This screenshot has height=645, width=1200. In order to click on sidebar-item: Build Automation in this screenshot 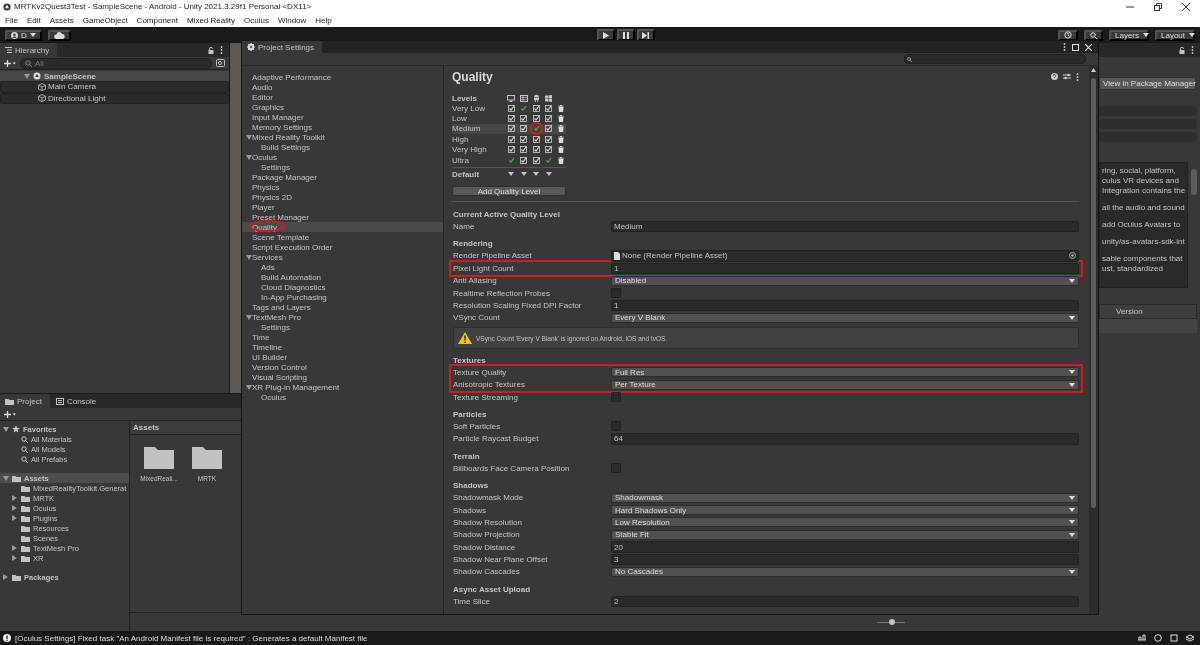, I will do `click(342, 277)`.